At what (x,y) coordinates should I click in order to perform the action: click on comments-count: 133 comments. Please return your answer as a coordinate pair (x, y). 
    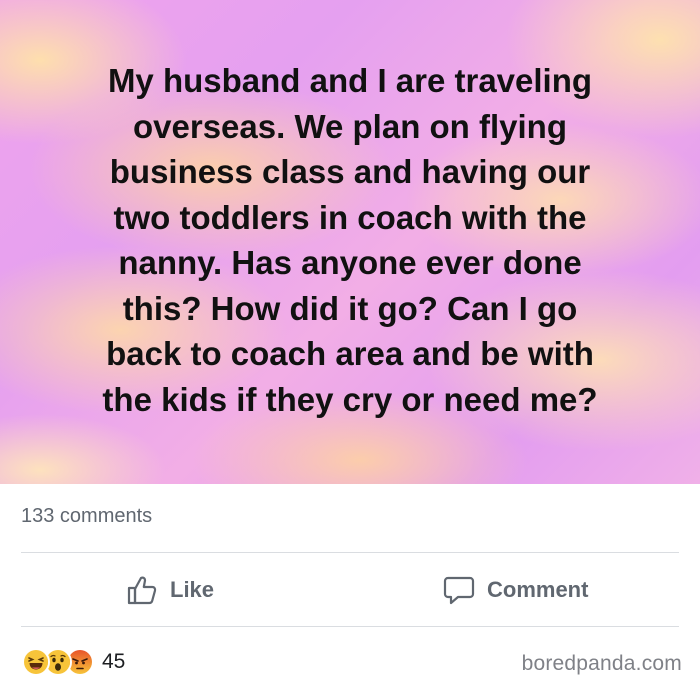
    Looking at the image, I should click on (86, 516).